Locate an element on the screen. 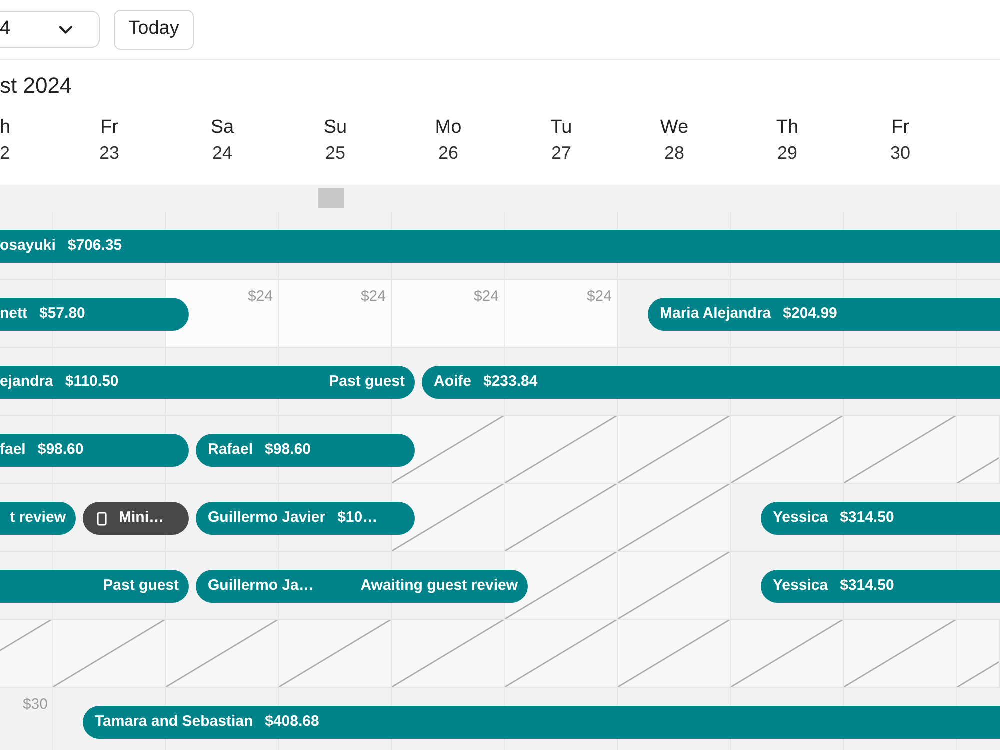 This screenshot has height=750, width=1000. booking-bar: Guillermo Ja… Awaiting guest review is located at coordinates (362, 586).